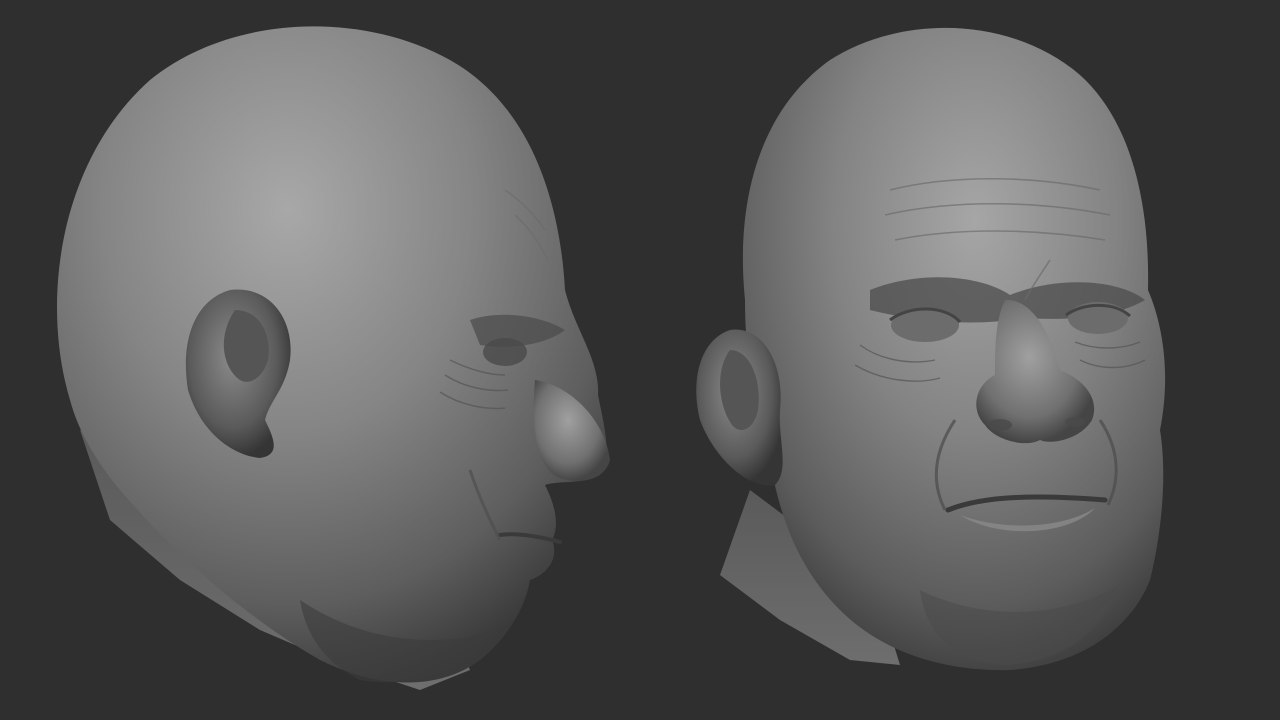 The height and width of the screenshot is (720, 1280). I want to click on left-eye-socket, so click(505, 352).